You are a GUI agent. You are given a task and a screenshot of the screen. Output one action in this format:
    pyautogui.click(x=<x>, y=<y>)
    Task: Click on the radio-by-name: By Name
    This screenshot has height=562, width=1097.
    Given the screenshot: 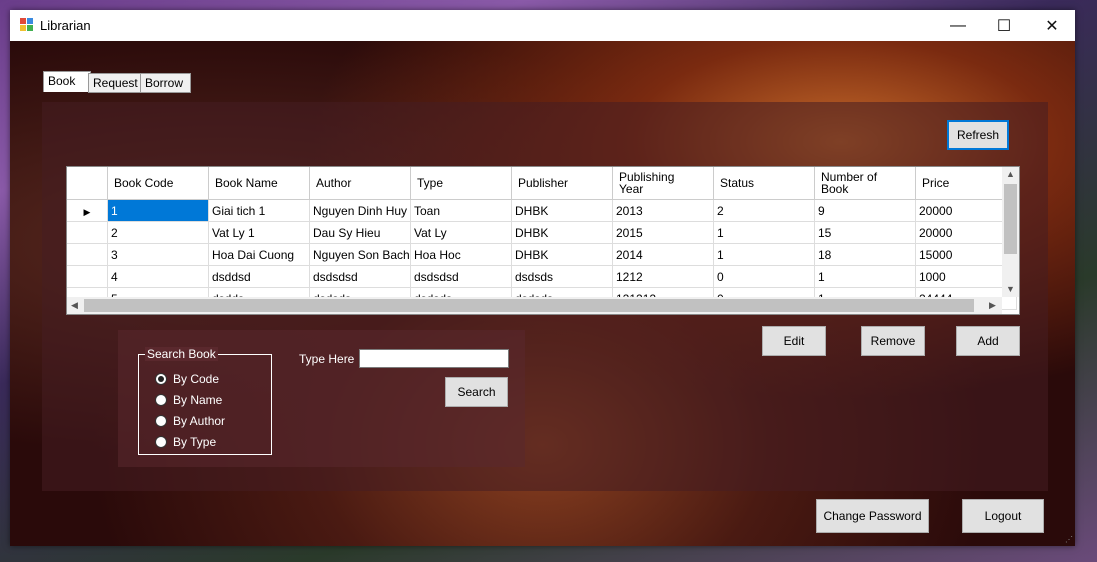 What is the action you would take?
    pyautogui.click(x=188, y=400)
    